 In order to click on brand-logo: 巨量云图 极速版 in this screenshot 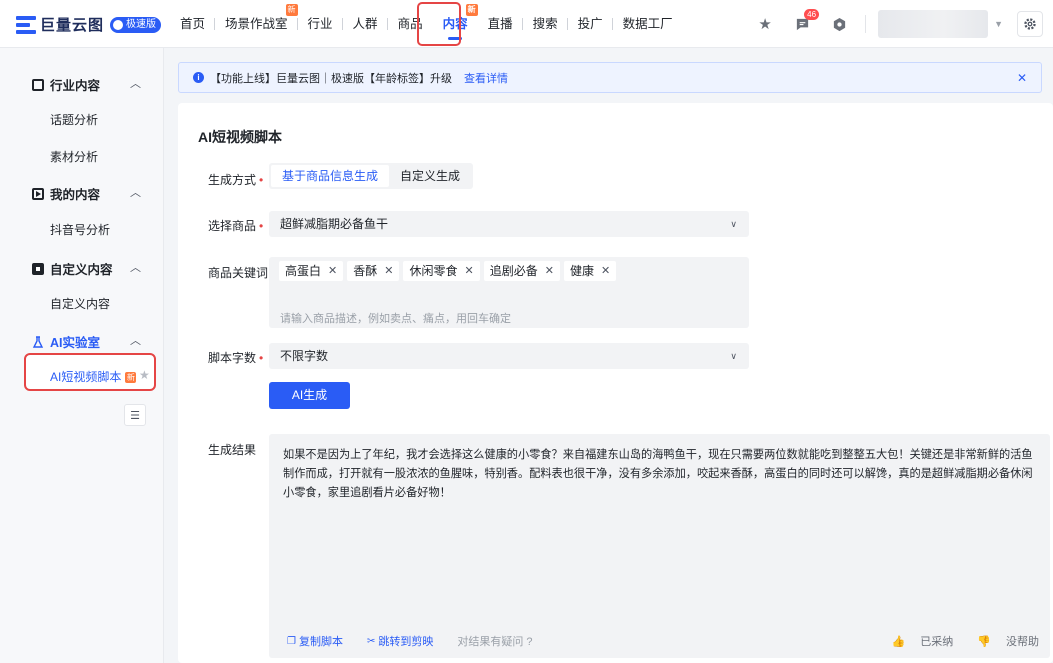, I will do `click(89, 24)`.